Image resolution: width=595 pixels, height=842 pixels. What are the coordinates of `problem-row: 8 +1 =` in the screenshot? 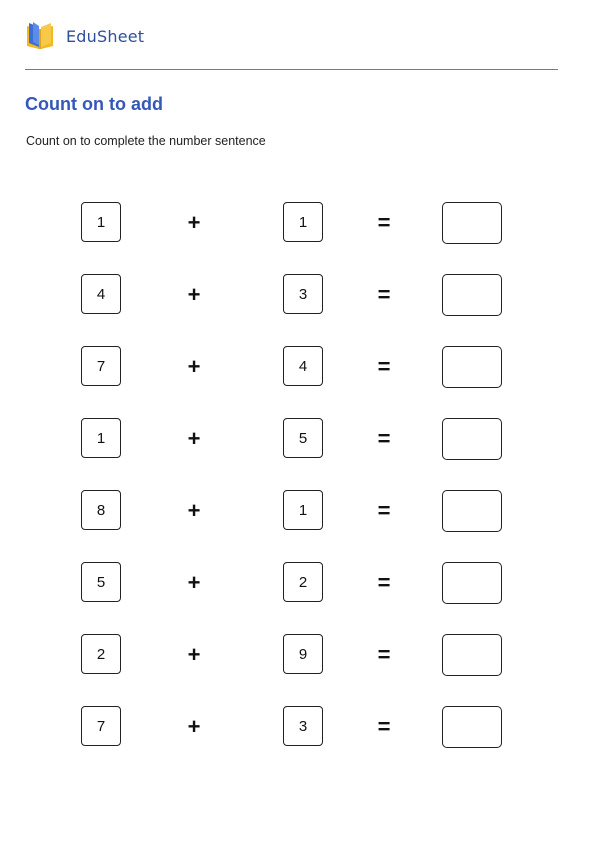 It's located at (297, 511).